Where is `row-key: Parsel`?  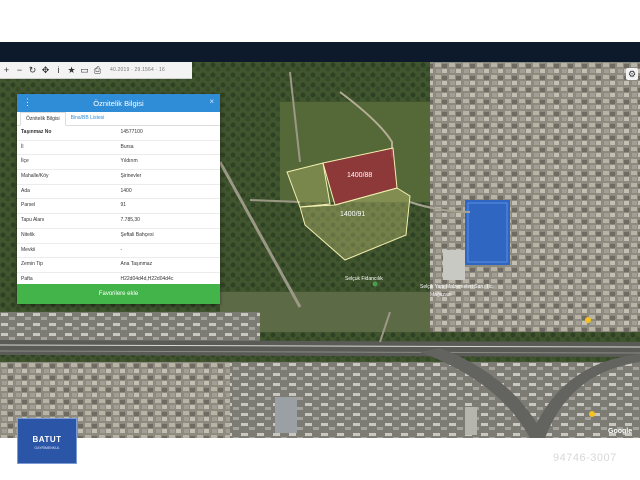
row-key: Parsel is located at coordinates (28, 205).